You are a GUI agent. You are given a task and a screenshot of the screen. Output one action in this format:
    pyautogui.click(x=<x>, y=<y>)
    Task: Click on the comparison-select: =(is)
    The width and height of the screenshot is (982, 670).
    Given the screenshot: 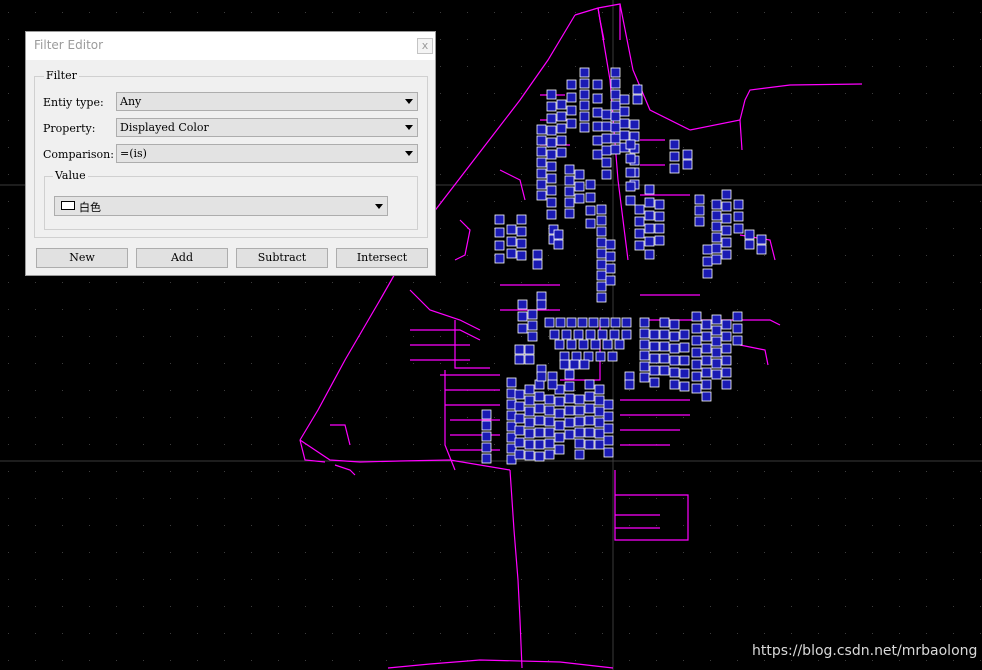 What is the action you would take?
    pyautogui.click(x=267, y=153)
    